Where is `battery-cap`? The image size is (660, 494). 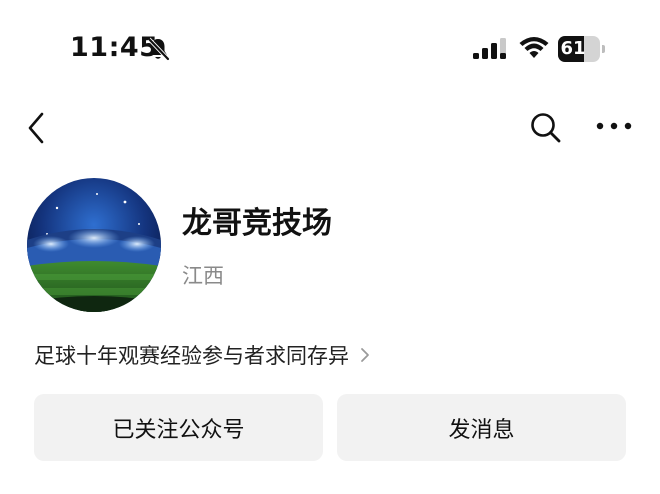 battery-cap is located at coordinates (603, 49).